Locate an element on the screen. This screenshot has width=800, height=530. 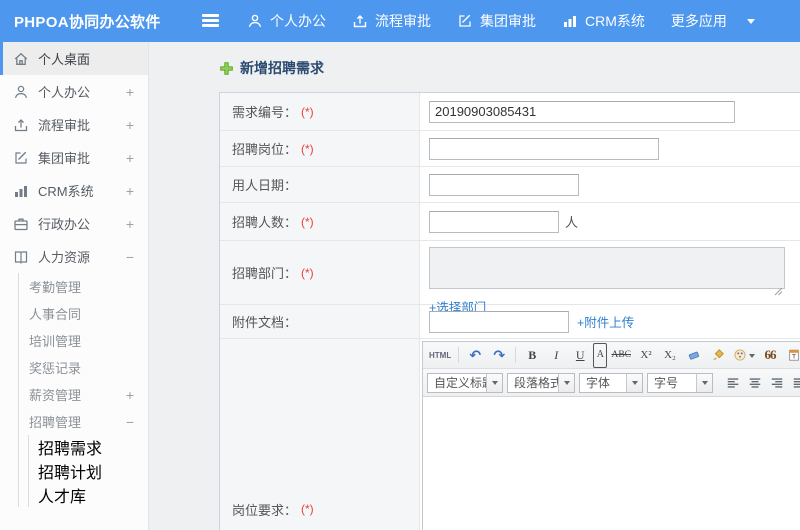
sidebar-item-personal-desktop: 个人桌面 is located at coordinates (74, 58).